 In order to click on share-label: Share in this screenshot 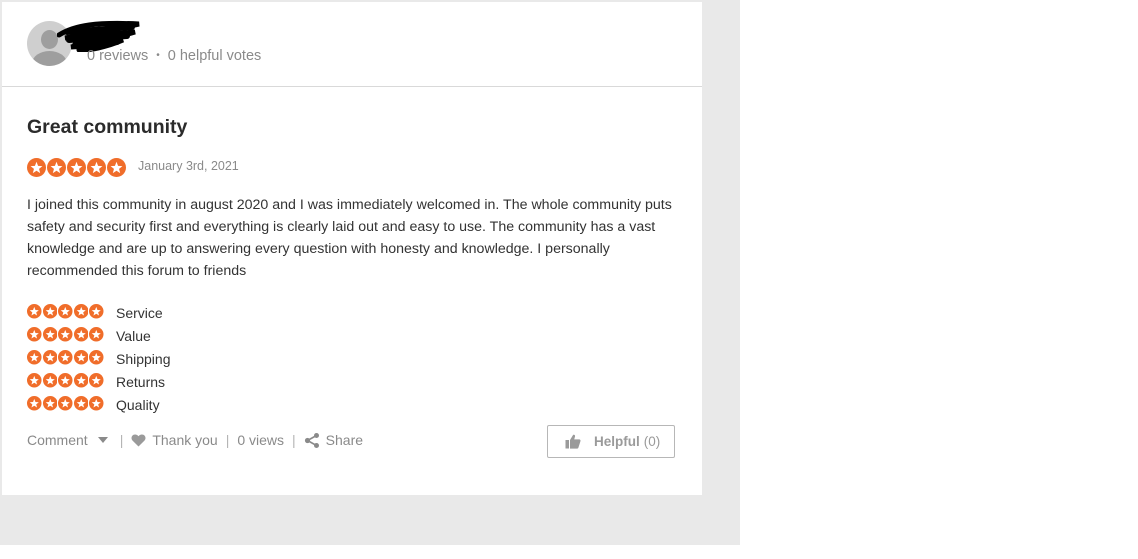, I will do `click(344, 440)`.